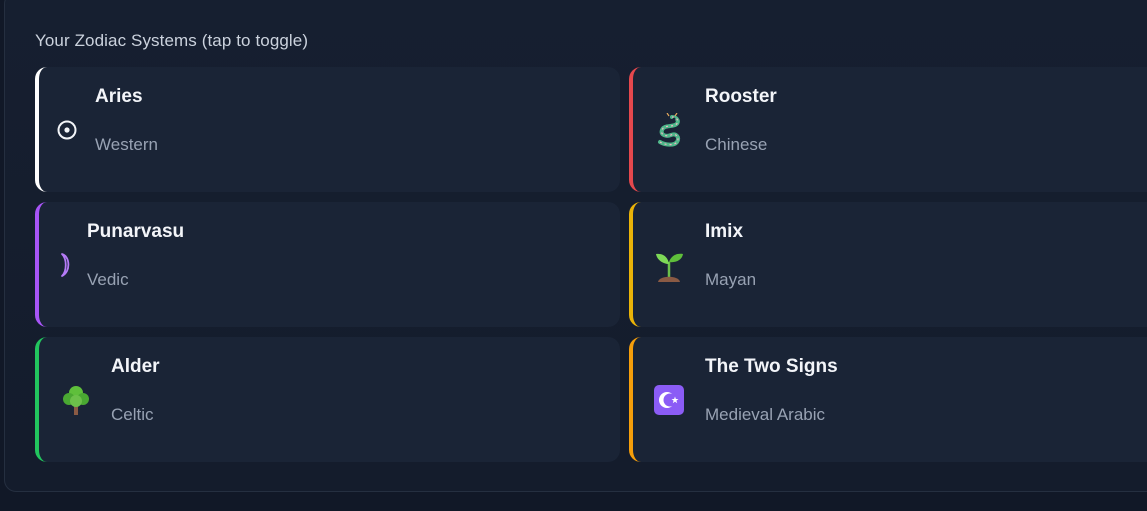  Describe the element at coordinates (76, 399) in the screenshot. I see `tree-icon` at that location.